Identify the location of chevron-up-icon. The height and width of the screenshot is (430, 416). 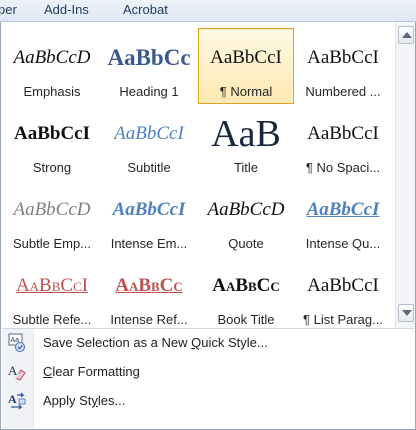
(407, 35).